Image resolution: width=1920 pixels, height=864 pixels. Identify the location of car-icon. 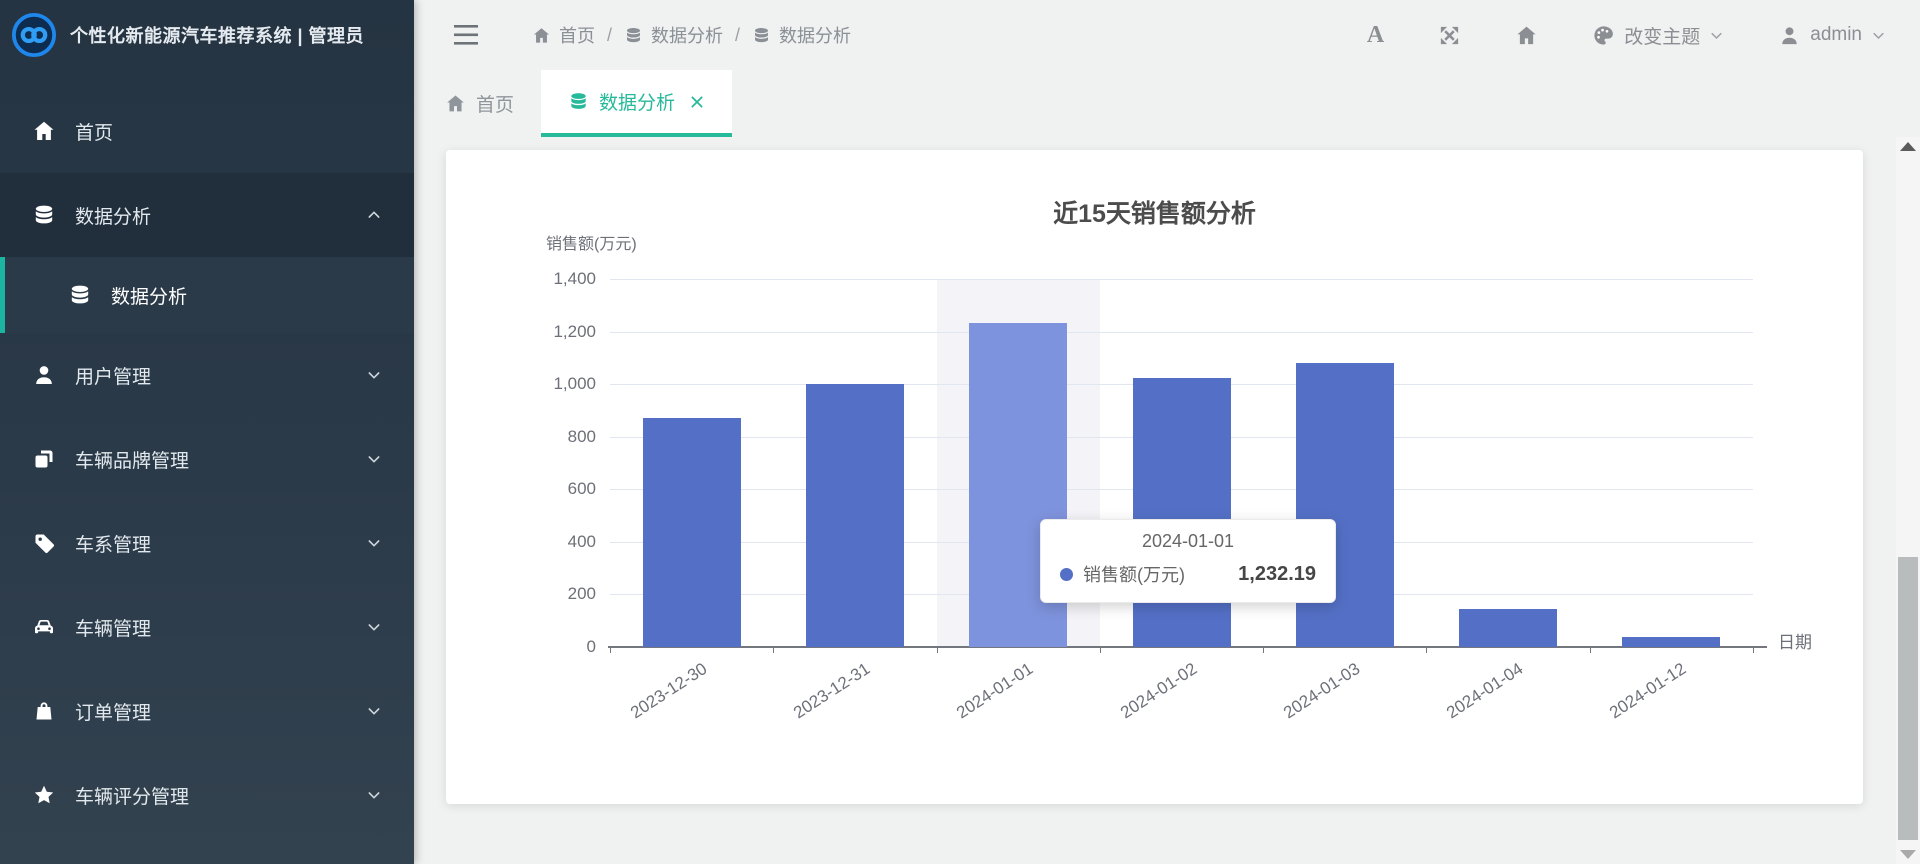
(44, 627).